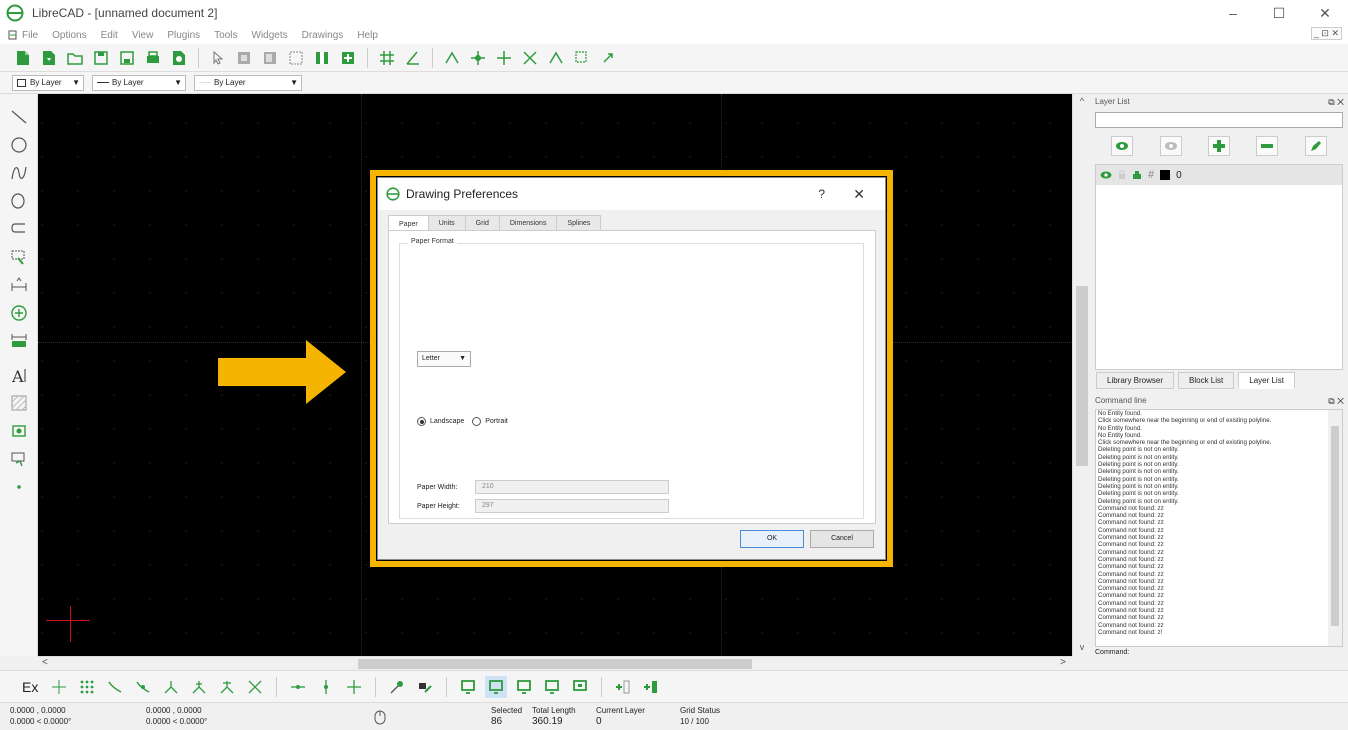 The width and height of the screenshot is (1348, 730). I want to click on layer-row: # 0, so click(1219, 175).